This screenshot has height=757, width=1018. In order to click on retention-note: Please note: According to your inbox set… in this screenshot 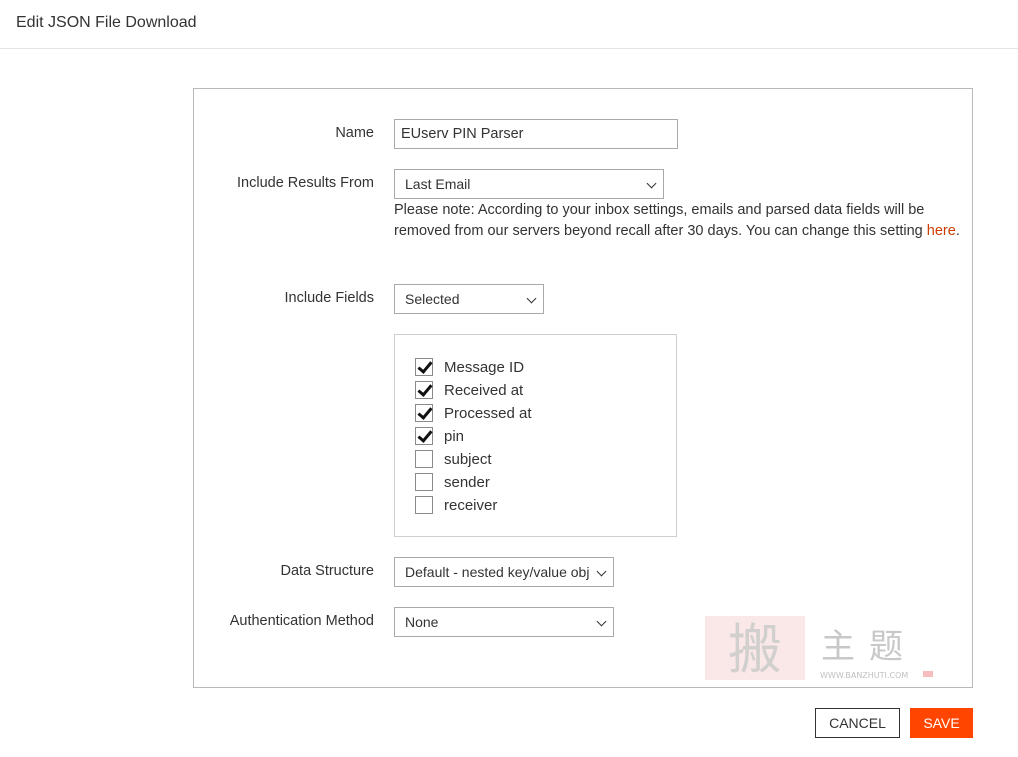, I will do `click(679, 221)`.